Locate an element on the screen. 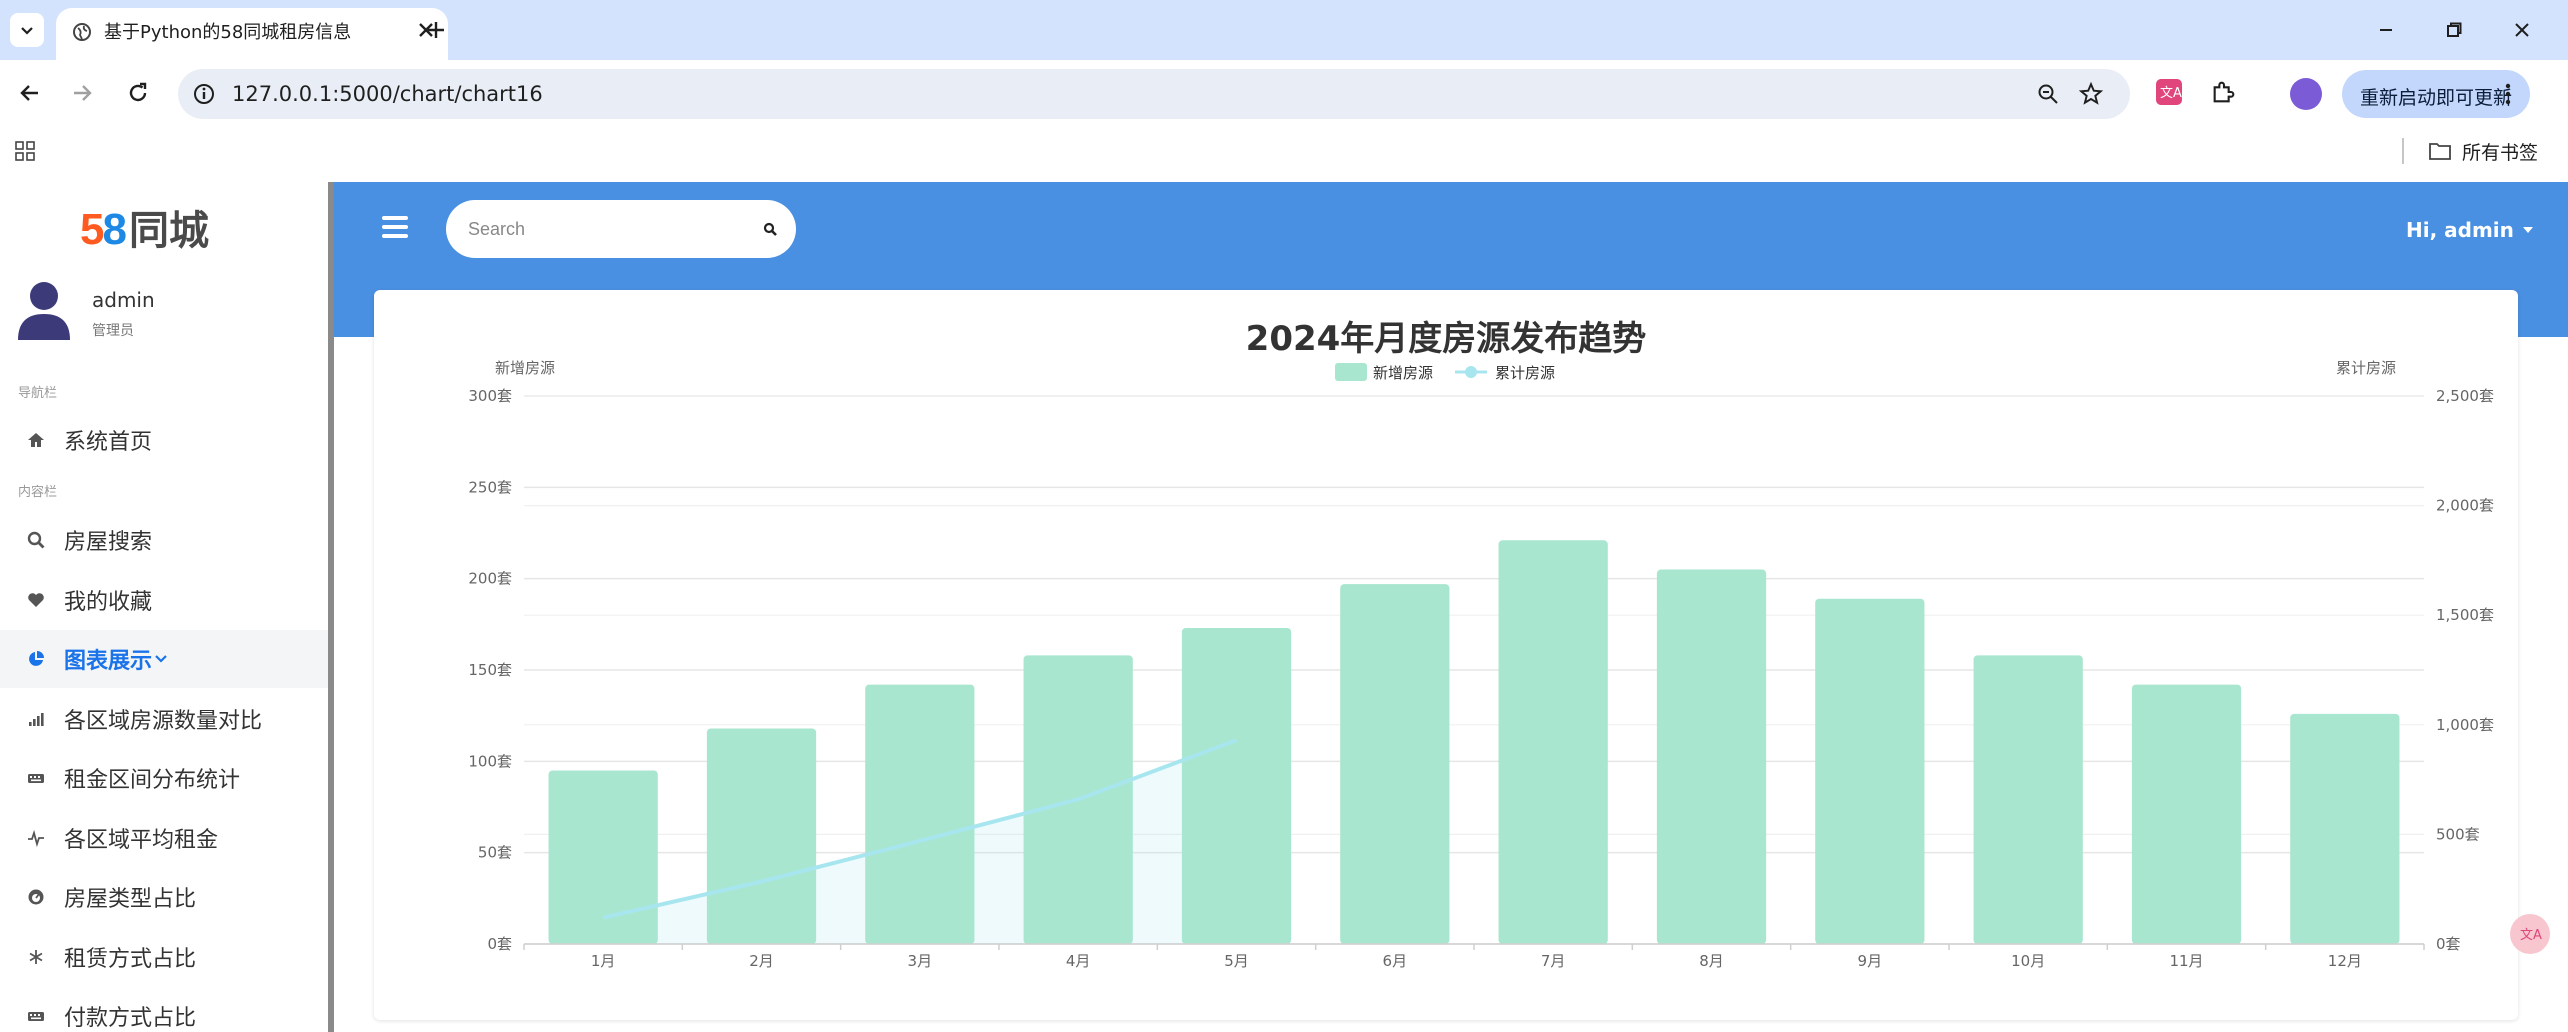 Image resolution: width=2568 pixels, height=1032 pixels. logo-digit-5: 5 is located at coordinates (92, 229).